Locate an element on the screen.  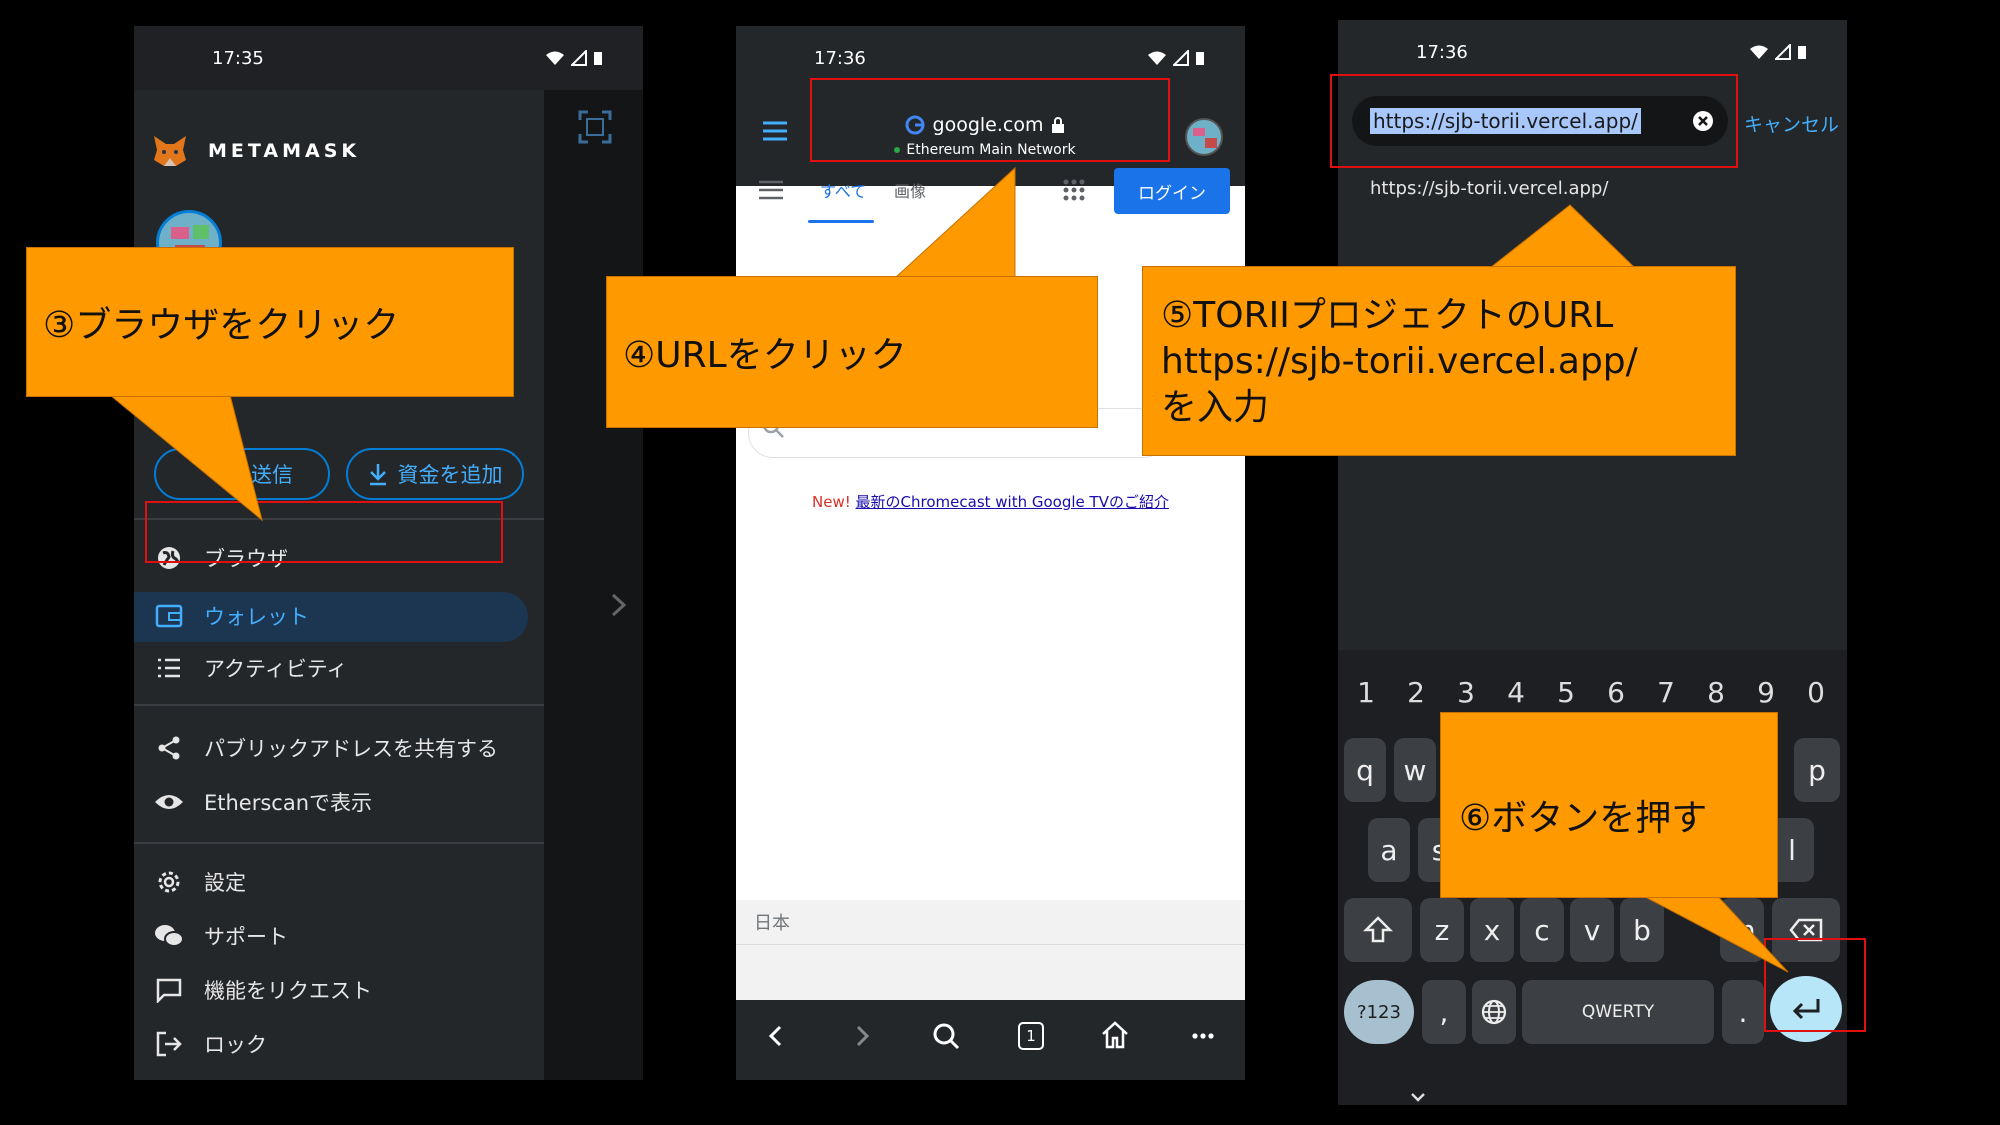
callout-step5-line2: https://sjb-torii.vercel.app/ is located at coordinates (1399, 361).